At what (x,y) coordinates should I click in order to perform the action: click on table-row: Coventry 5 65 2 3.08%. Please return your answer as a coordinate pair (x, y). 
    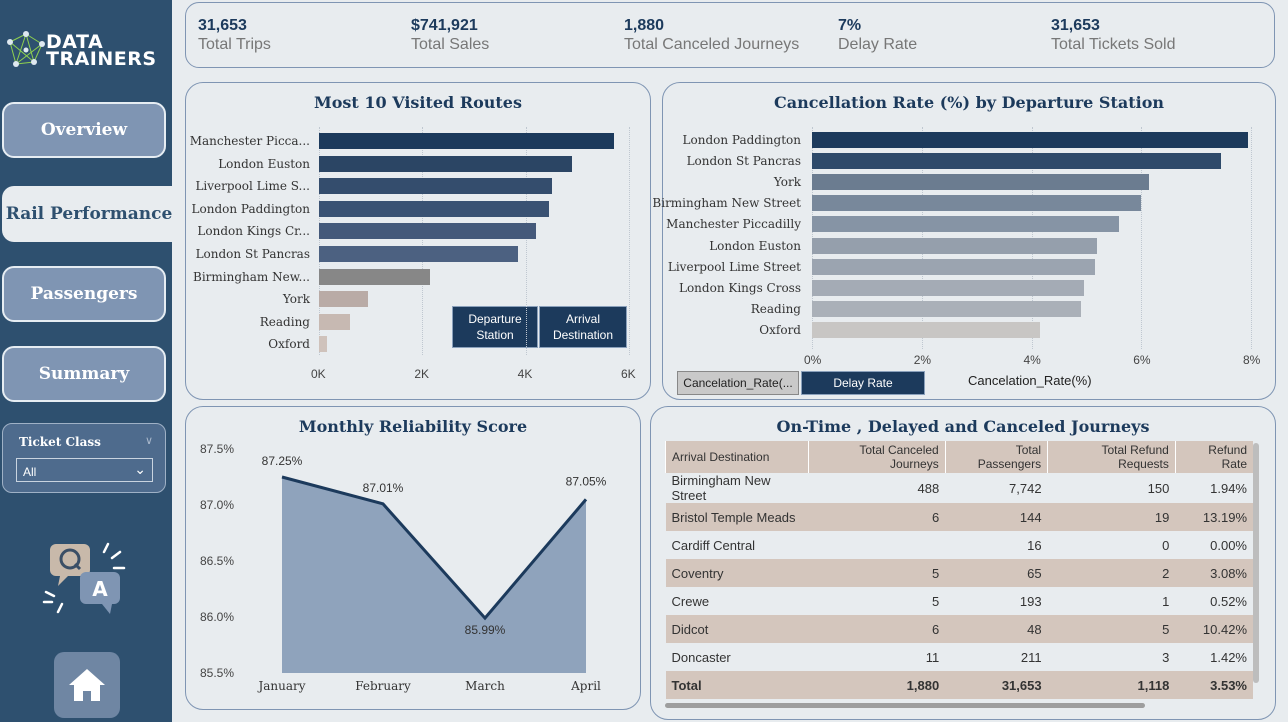
    Looking at the image, I should click on (959, 573).